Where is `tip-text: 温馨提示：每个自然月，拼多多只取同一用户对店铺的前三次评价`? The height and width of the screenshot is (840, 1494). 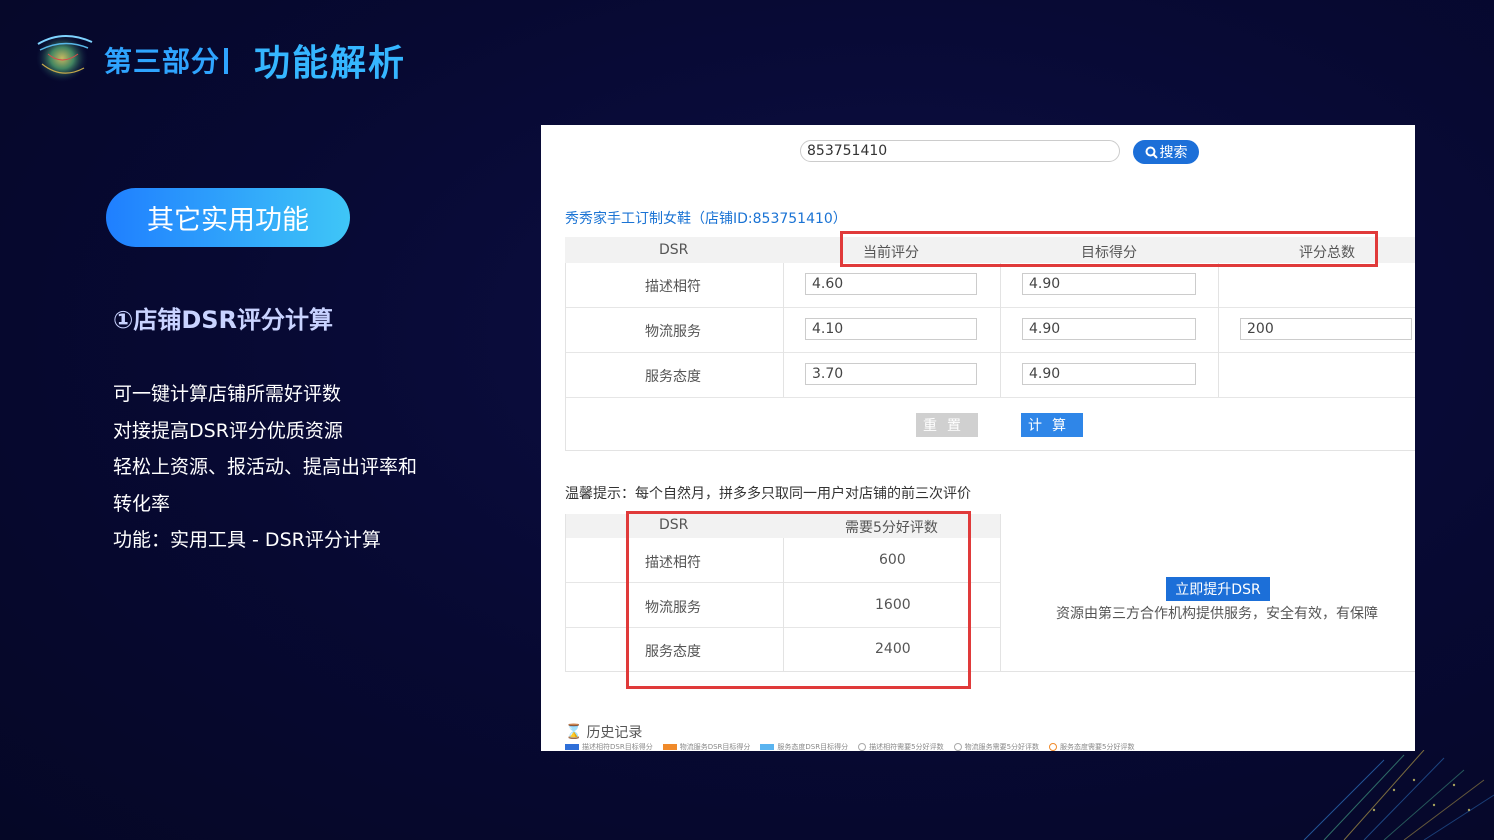
tip-text: 温馨提示：每个自然月，拼多多只取同一用户对店铺的前三次评价 is located at coordinates (768, 494).